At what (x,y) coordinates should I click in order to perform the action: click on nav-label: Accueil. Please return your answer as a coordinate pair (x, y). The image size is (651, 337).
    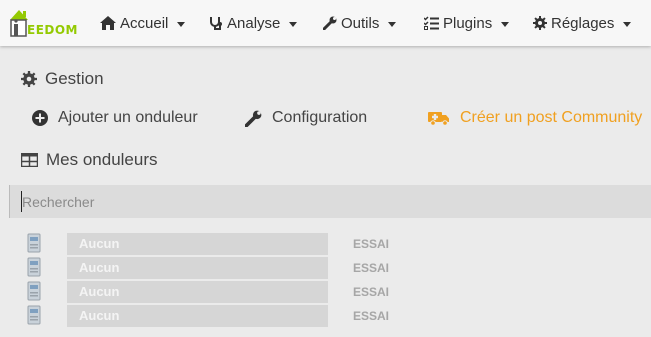
    Looking at the image, I should click on (144, 23).